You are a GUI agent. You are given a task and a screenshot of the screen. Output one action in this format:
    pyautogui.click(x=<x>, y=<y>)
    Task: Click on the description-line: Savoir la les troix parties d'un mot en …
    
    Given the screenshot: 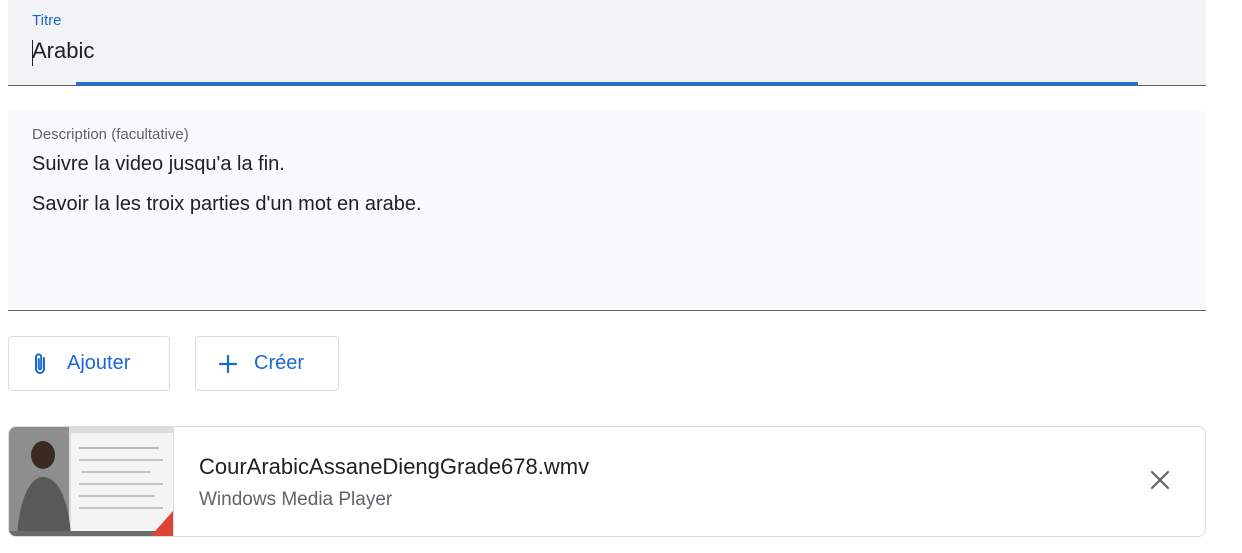 What is the action you would take?
    pyautogui.click(x=227, y=204)
    